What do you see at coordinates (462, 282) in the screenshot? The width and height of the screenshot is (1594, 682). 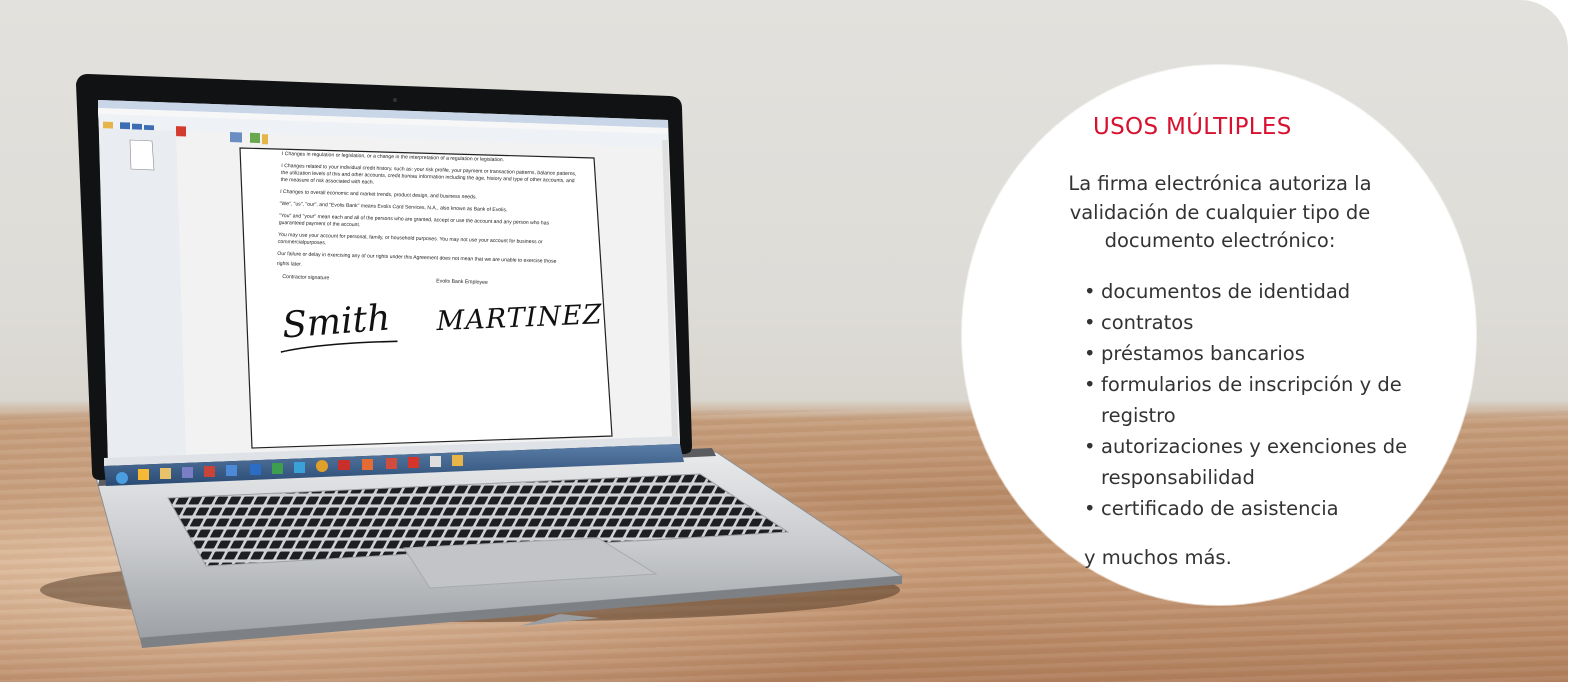 I see `signature-label-employee: Evolis Bank Employee` at bounding box center [462, 282].